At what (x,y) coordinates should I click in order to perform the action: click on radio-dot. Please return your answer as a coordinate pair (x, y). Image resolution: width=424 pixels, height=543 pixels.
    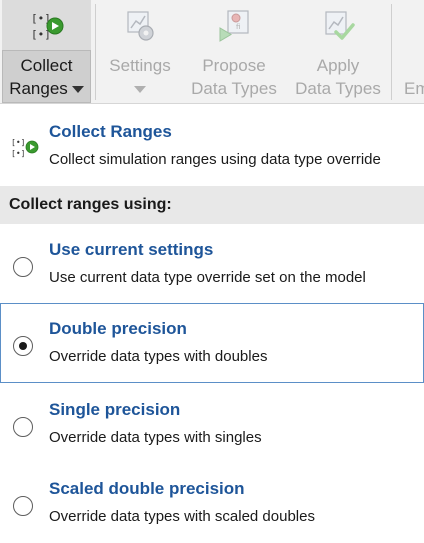
    Looking at the image, I should click on (22, 345).